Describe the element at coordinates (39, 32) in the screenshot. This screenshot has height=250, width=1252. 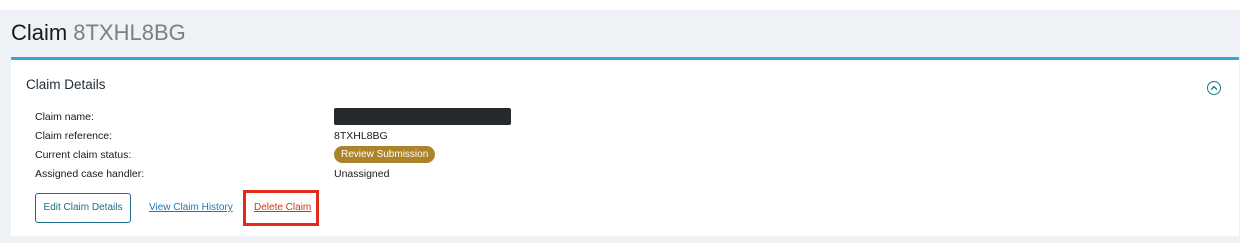
I see `page-title-text: Claim` at that location.